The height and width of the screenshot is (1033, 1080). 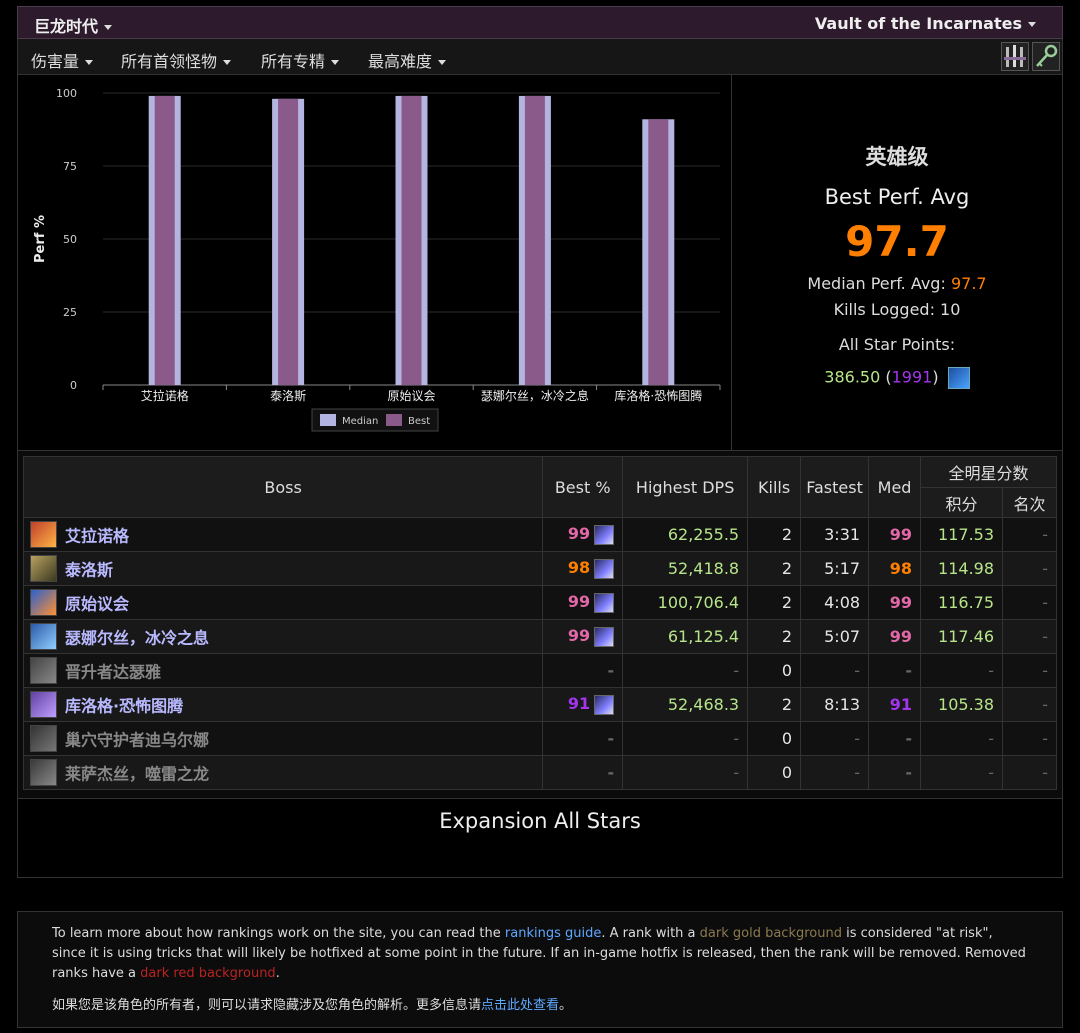 What do you see at coordinates (685, 704) in the screenshot?
I see `highest-dps: 52,468.3` at bounding box center [685, 704].